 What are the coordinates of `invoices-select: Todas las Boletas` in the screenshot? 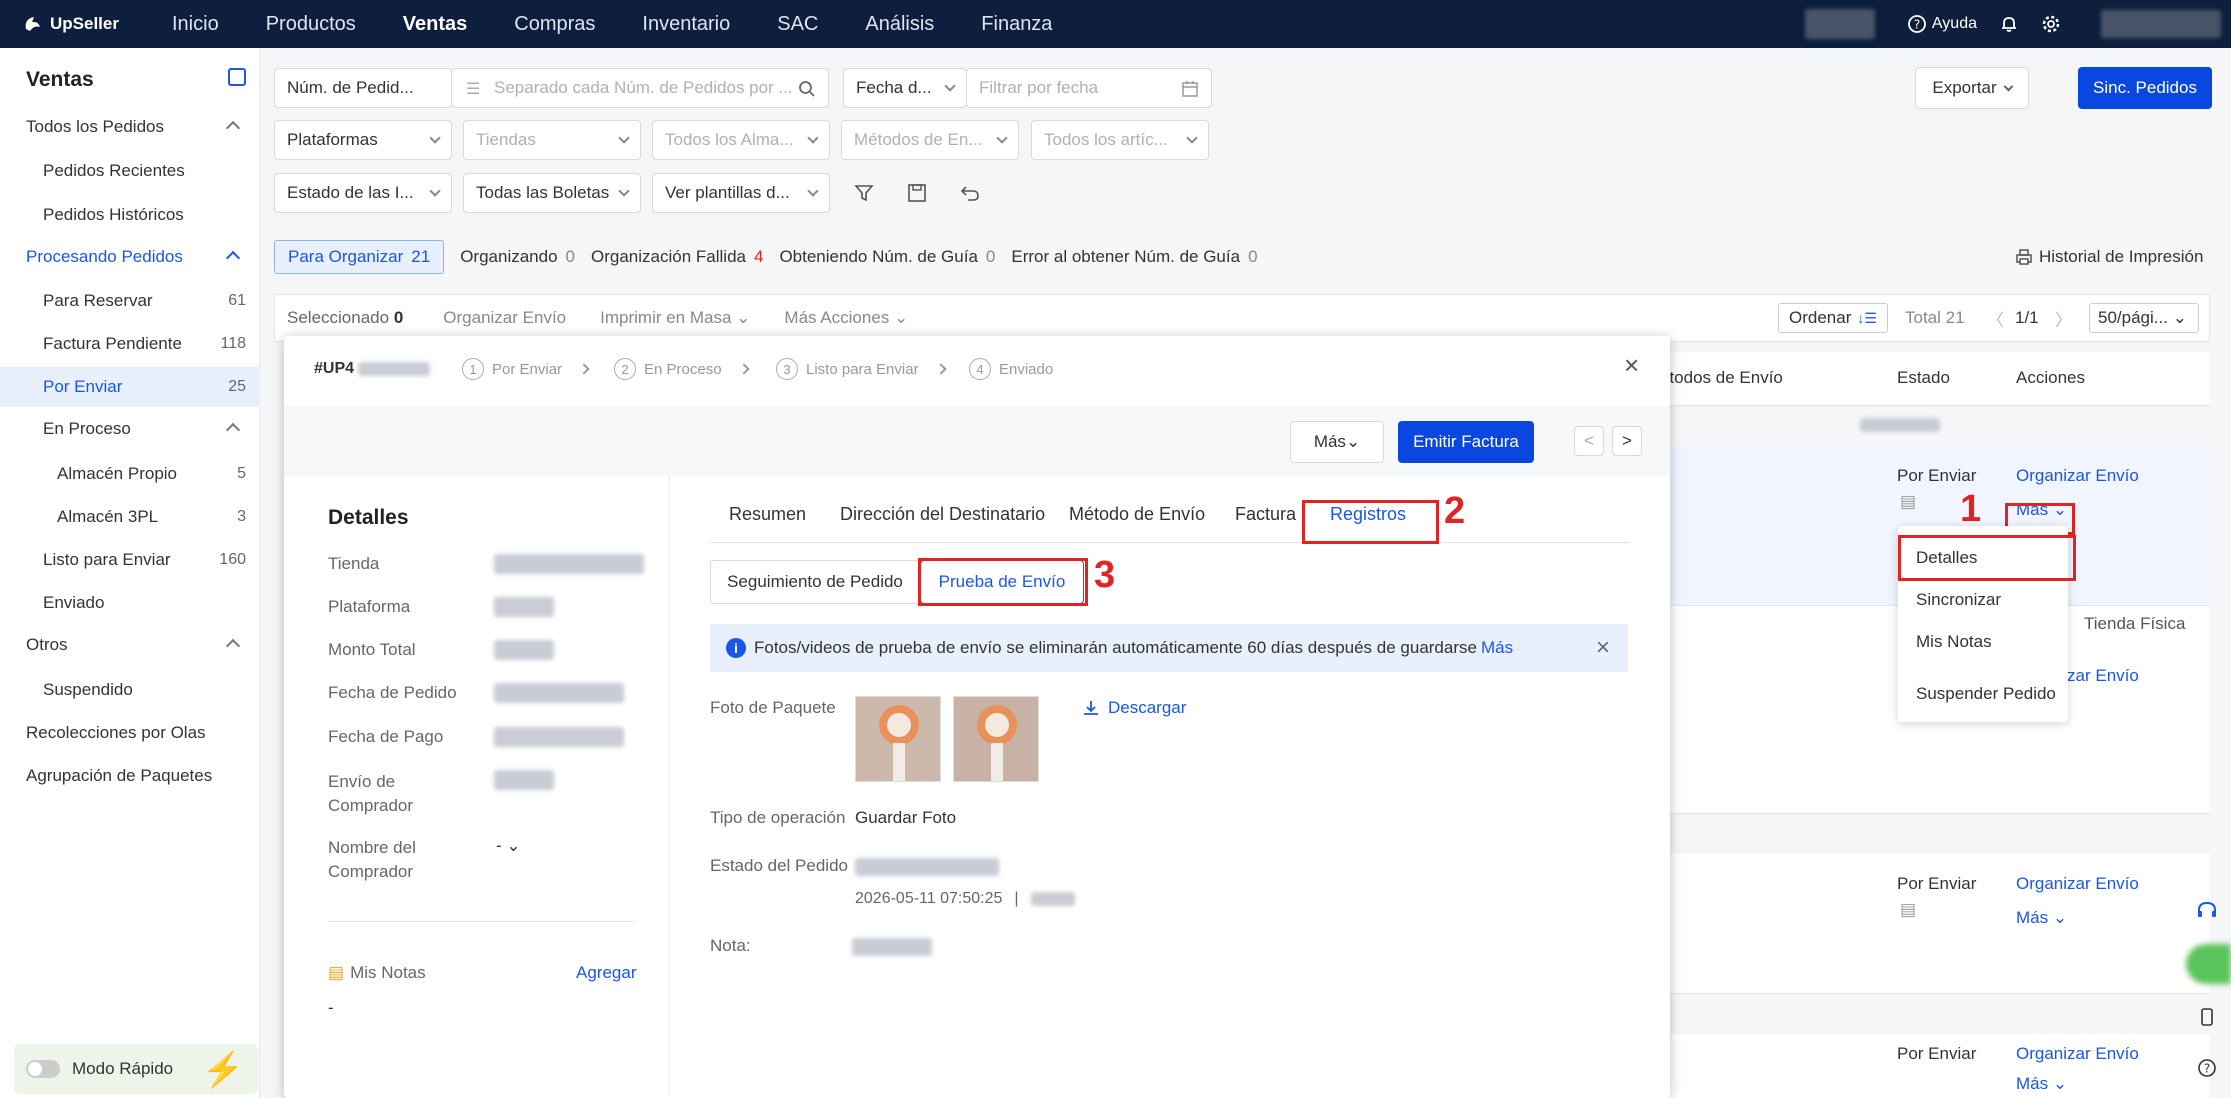 It's located at (552, 193).